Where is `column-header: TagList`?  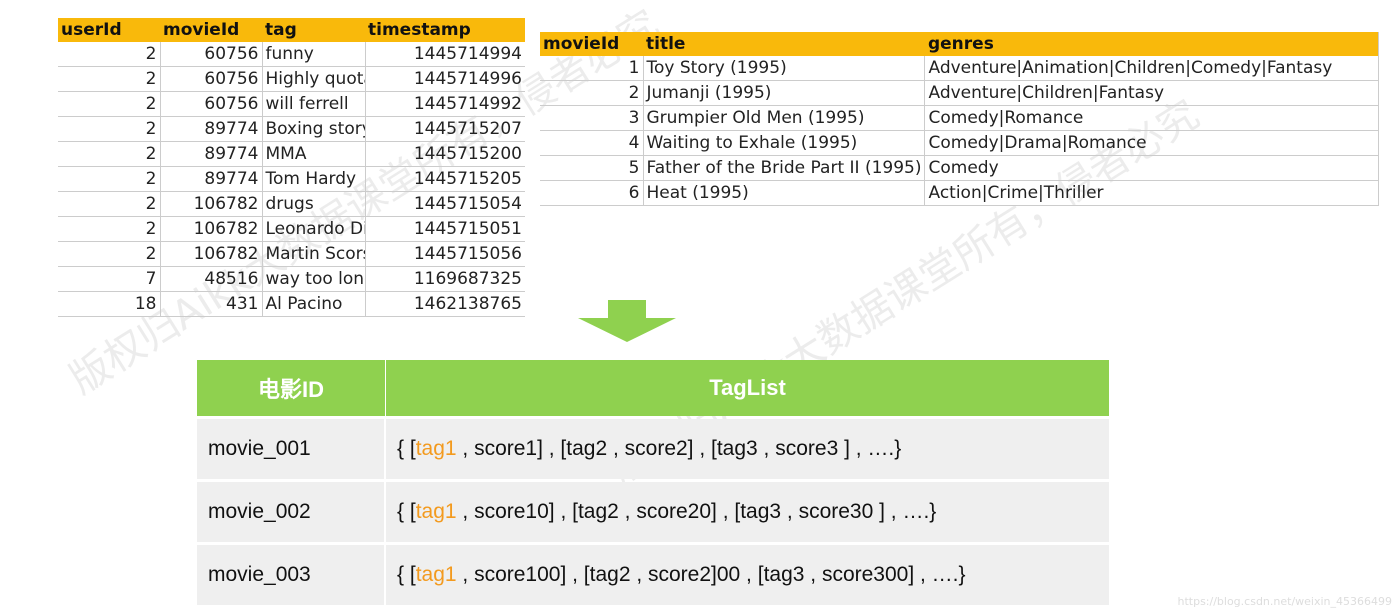
column-header: TagList is located at coordinates (747, 388).